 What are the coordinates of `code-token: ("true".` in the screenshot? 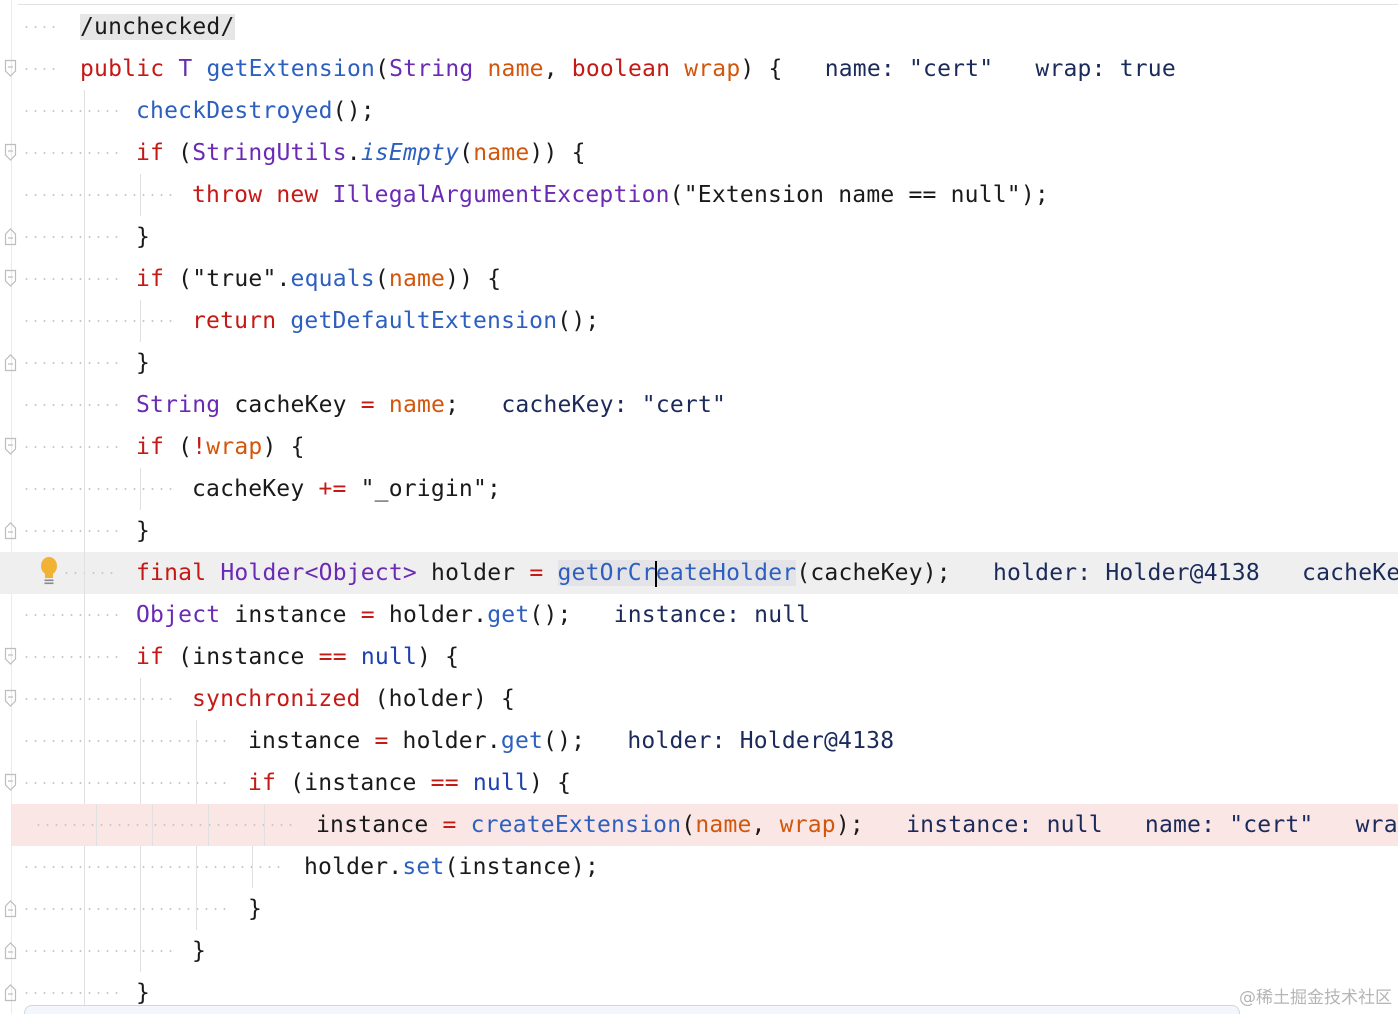 It's located at (227, 279).